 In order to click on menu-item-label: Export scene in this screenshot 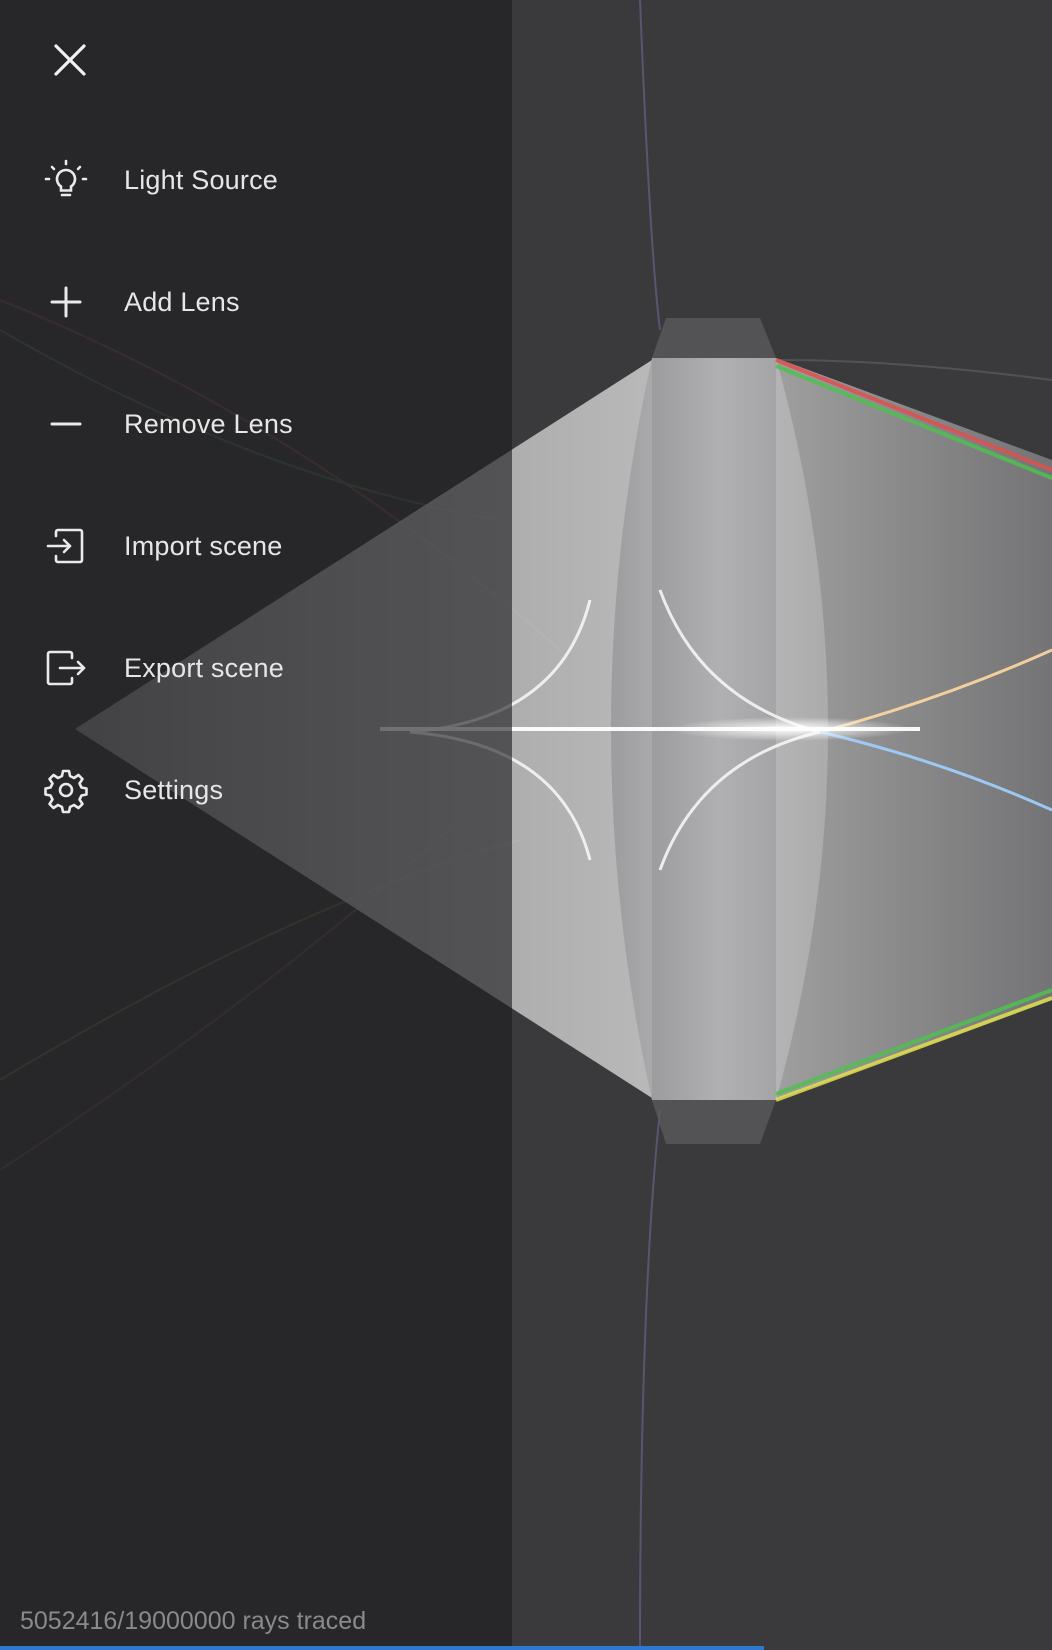, I will do `click(204, 667)`.